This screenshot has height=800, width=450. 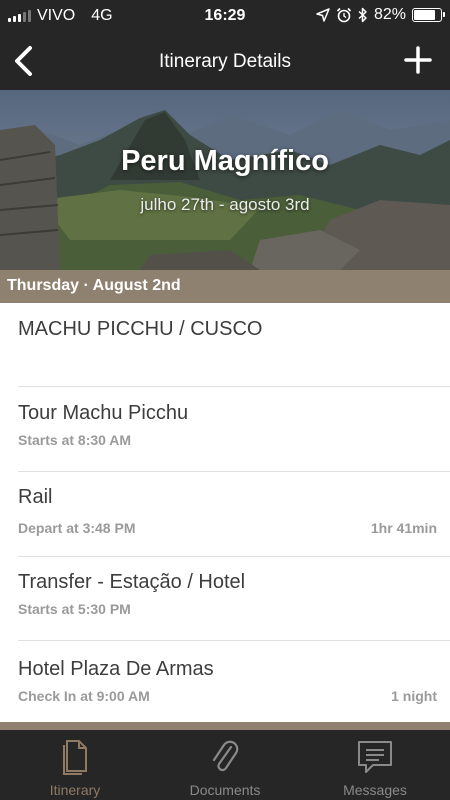 What do you see at coordinates (84, 696) in the screenshot?
I see `item-subtitle: Check In at 9:00 AM` at bounding box center [84, 696].